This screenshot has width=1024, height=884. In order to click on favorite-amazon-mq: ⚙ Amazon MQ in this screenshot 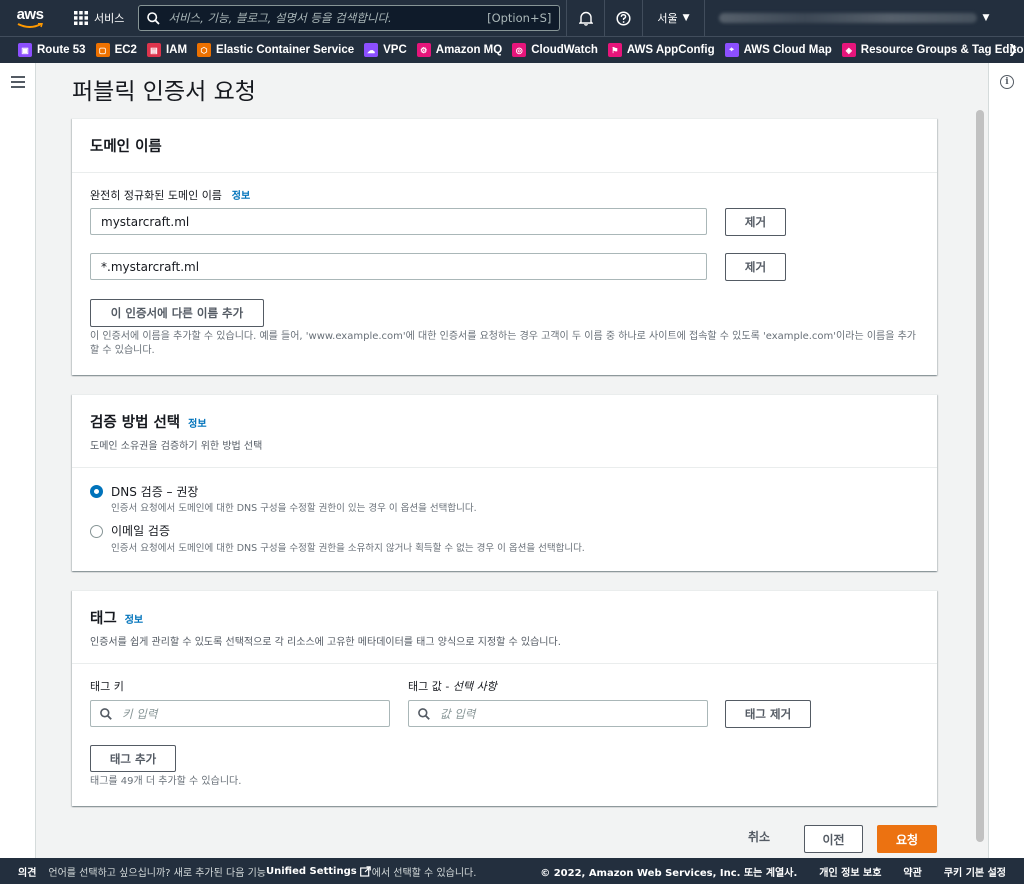, I will do `click(459, 50)`.